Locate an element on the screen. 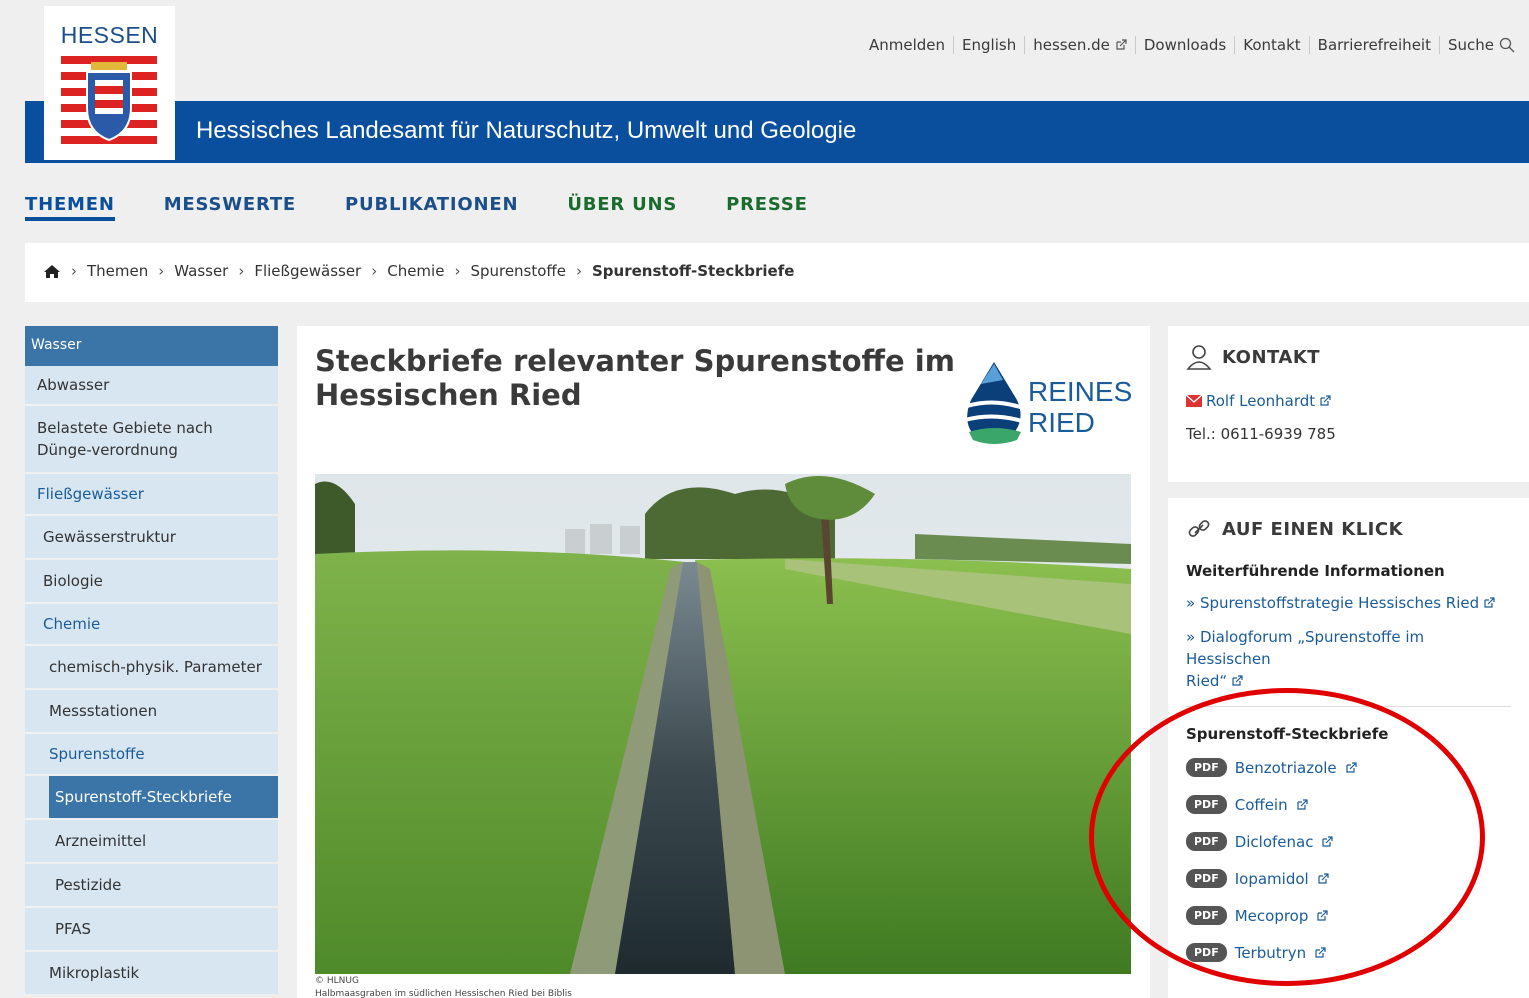  kontakt-link: Kontakt is located at coordinates (1271, 45).